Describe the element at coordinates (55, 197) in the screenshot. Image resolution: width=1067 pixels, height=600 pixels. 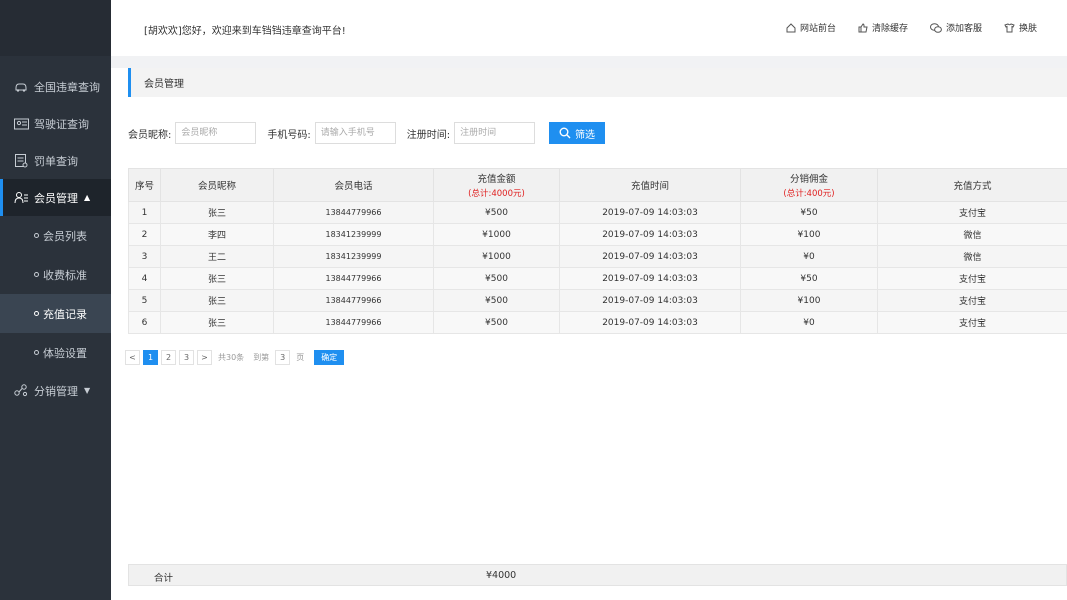
I see `sidebar-item-member-management: 会员管理 ▲` at that location.